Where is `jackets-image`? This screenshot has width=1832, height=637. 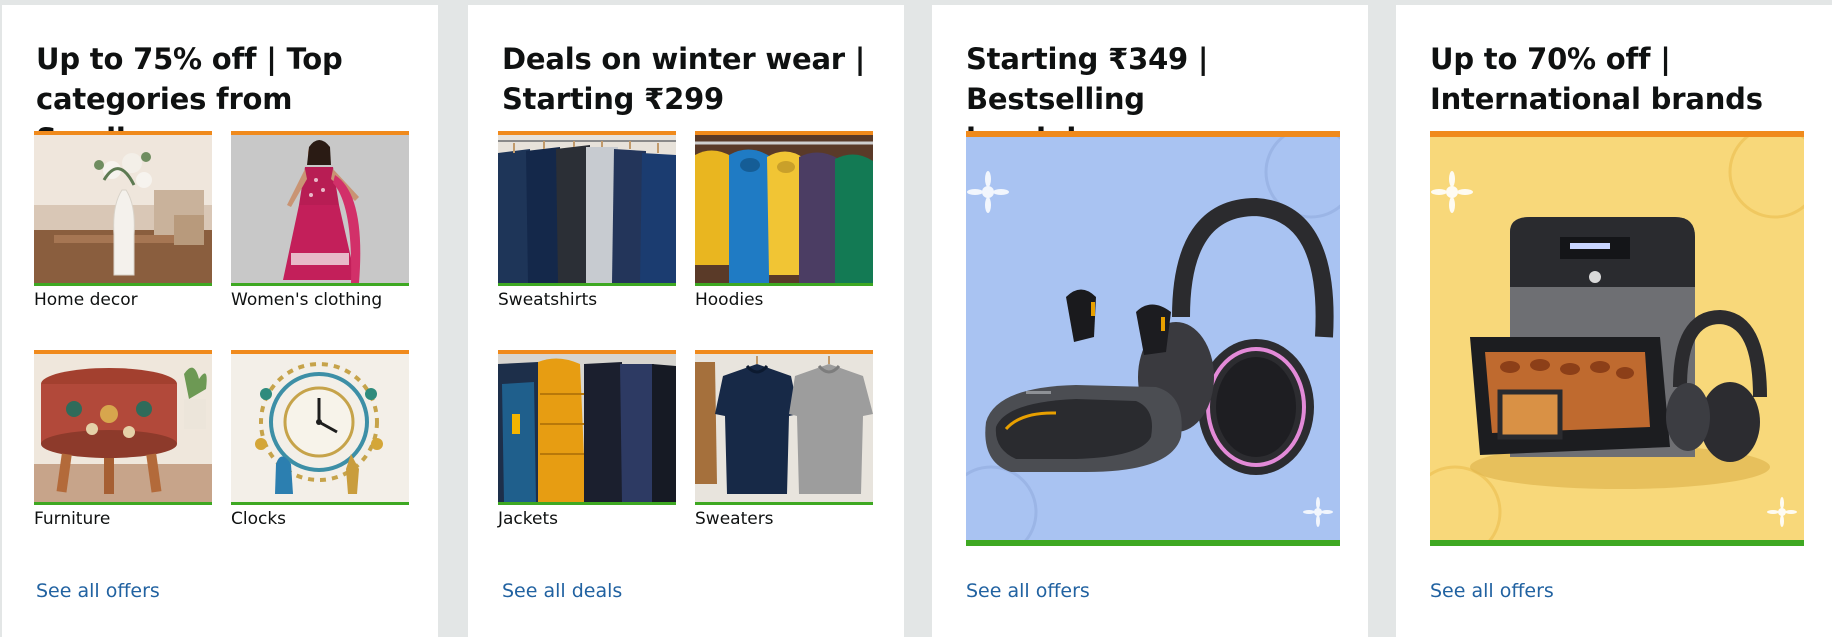 jackets-image is located at coordinates (587, 427).